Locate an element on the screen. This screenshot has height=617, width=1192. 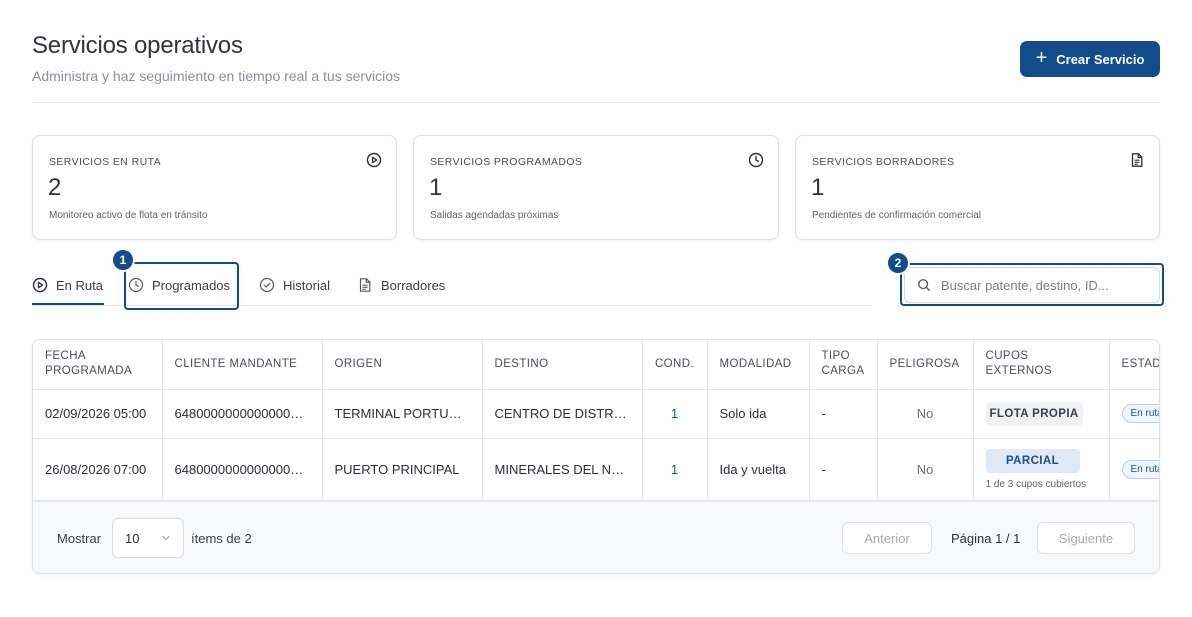
check-circle-icon is located at coordinates (267, 285).